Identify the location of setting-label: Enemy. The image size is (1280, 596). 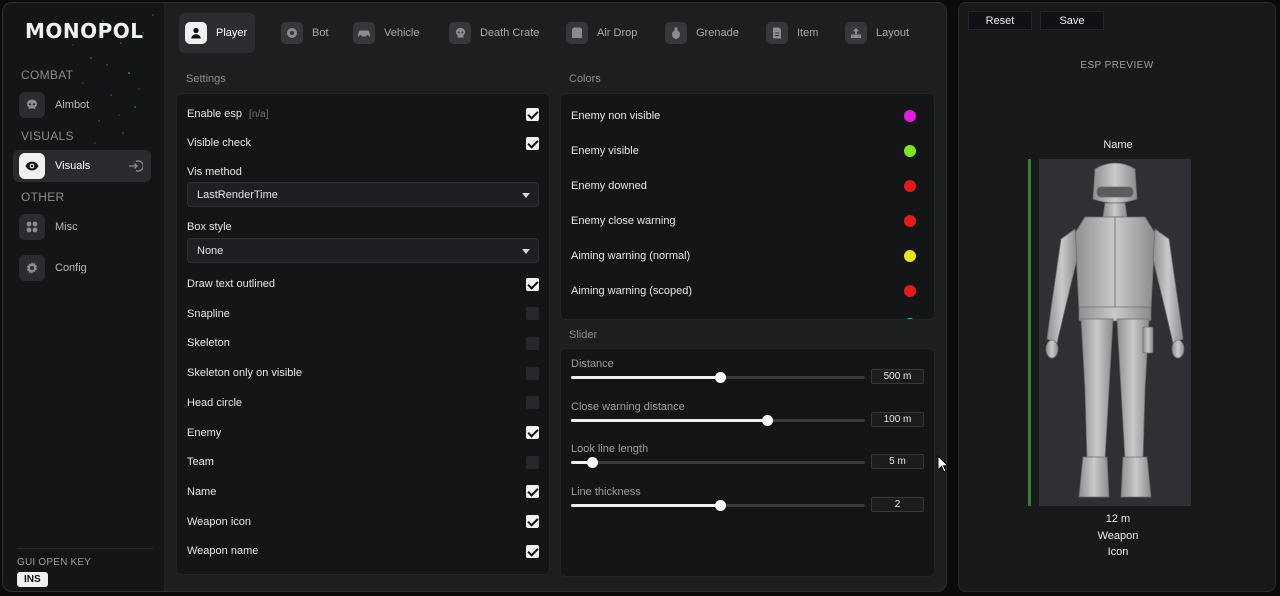
(204, 432).